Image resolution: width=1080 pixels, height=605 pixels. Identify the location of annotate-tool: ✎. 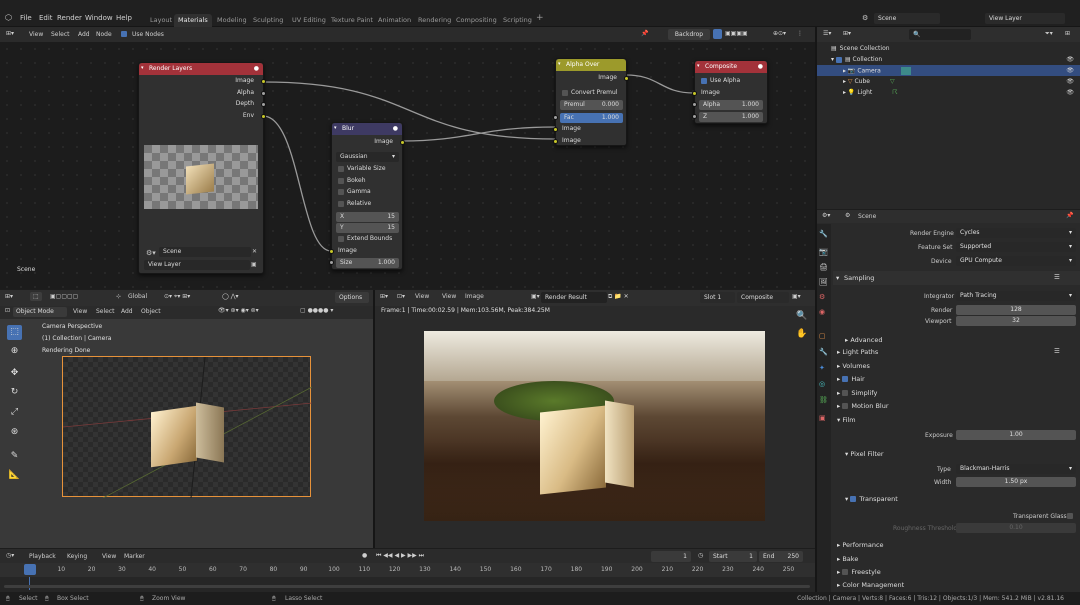
(14, 456).